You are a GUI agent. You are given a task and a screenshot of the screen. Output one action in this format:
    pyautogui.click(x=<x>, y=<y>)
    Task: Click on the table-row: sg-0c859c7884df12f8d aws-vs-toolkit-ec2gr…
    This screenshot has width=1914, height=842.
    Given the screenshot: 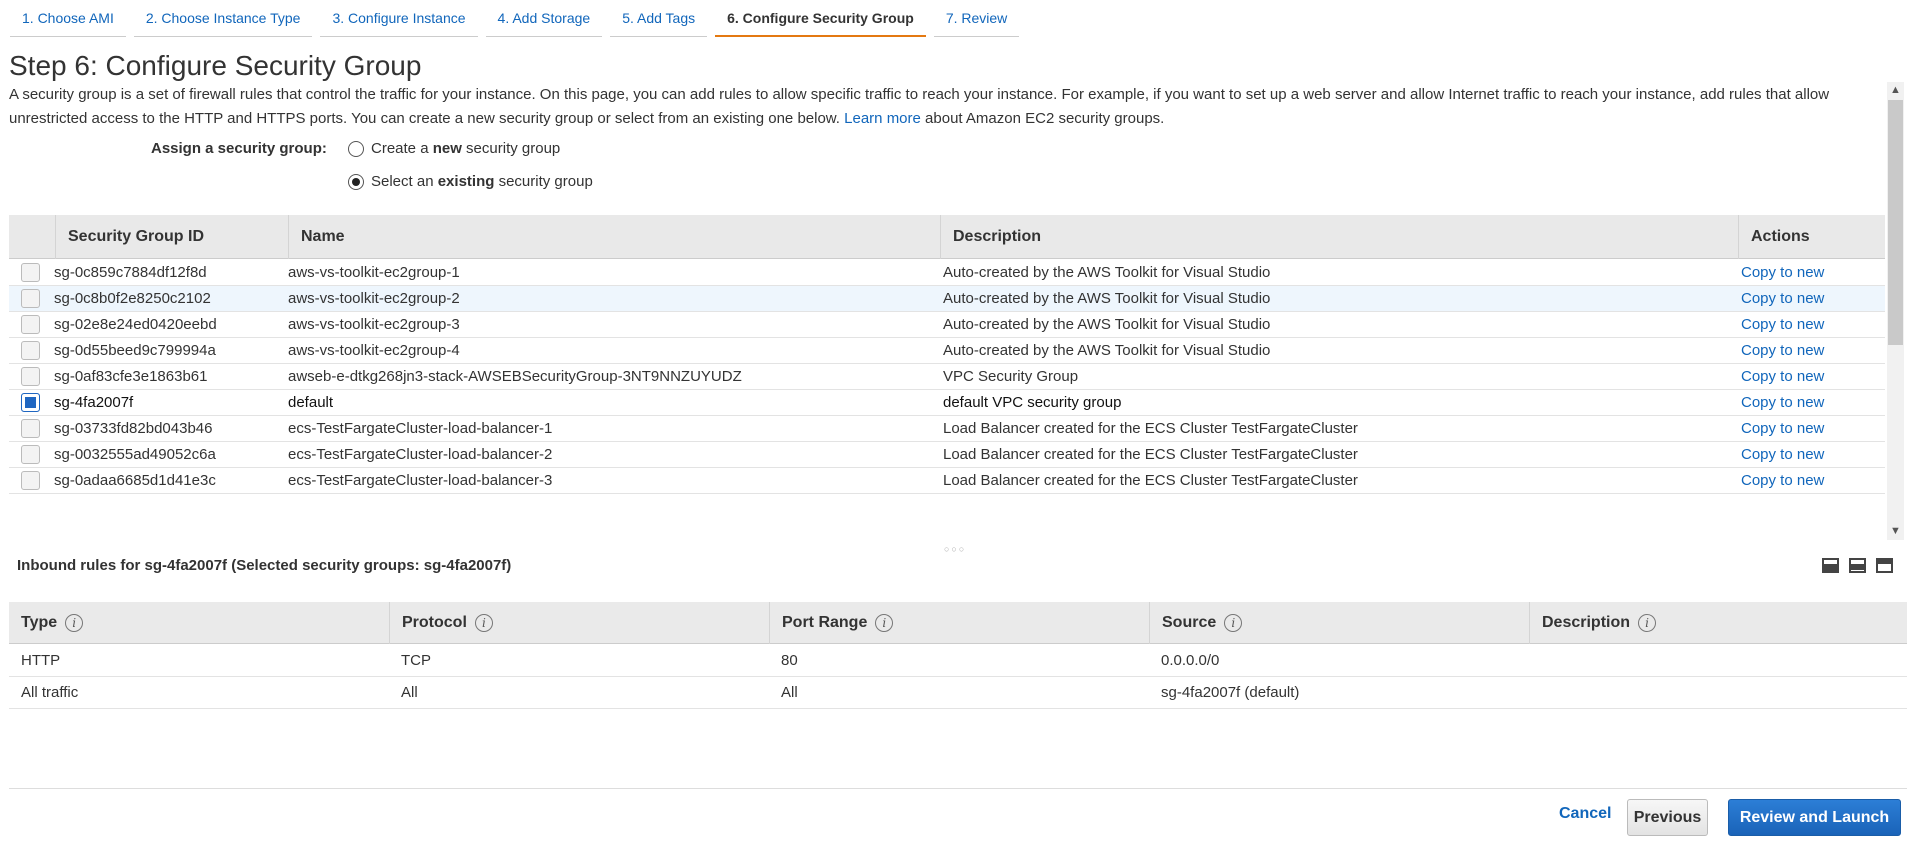 What is the action you would take?
    pyautogui.click(x=947, y=273)
    